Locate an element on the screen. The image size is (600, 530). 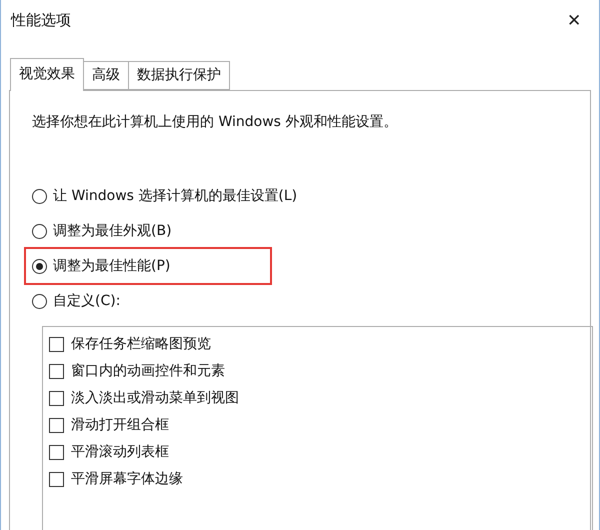
tab: 视觉效果 is located at coordinates (47, 74).